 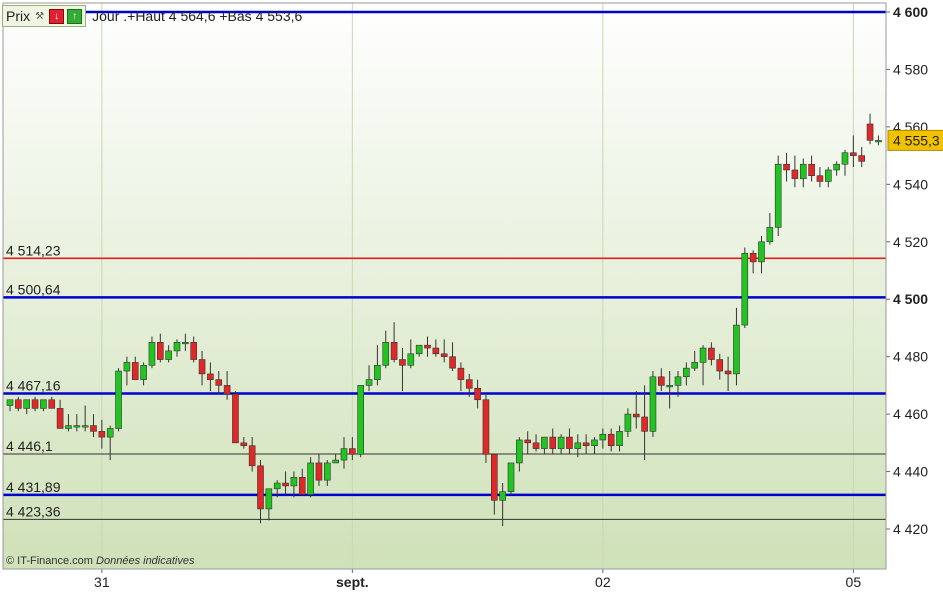 I want to click on credit-note: Données indicatives, so click(x=145, y=561).